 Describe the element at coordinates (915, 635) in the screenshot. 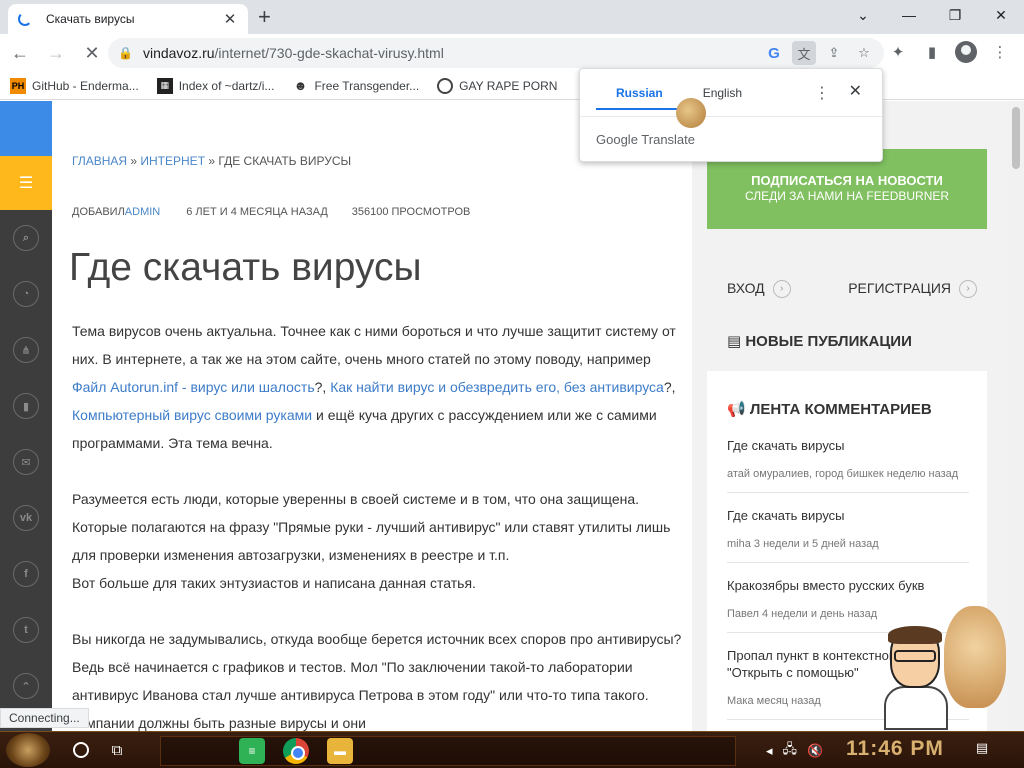

I see `sticker-hair` at that location.